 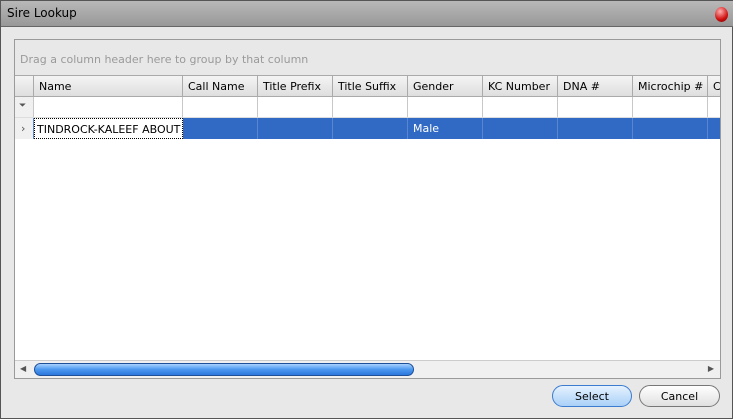 I want to click on scroll-left-icon: ◀, so click(x=23, y=368).